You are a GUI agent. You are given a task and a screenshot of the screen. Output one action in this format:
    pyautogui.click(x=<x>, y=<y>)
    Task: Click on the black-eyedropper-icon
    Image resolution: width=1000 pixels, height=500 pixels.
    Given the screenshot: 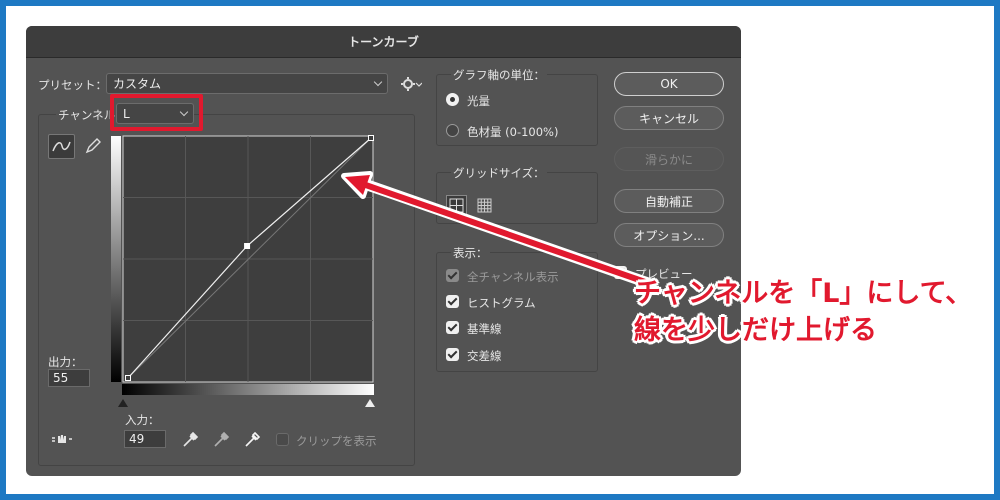 What is the action you would take?
    pyautogui.click(x=191, y=439)
    